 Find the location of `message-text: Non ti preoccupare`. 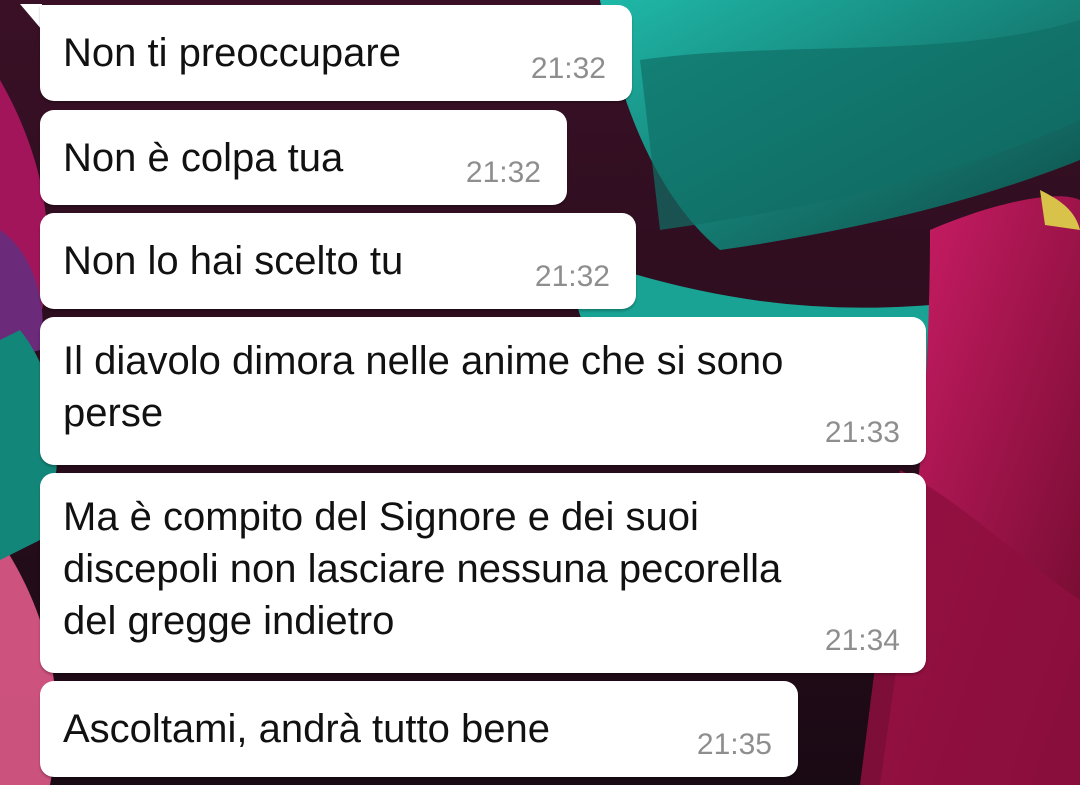

message-text: Non ti preoccupare is located at coordinates (232, 53).